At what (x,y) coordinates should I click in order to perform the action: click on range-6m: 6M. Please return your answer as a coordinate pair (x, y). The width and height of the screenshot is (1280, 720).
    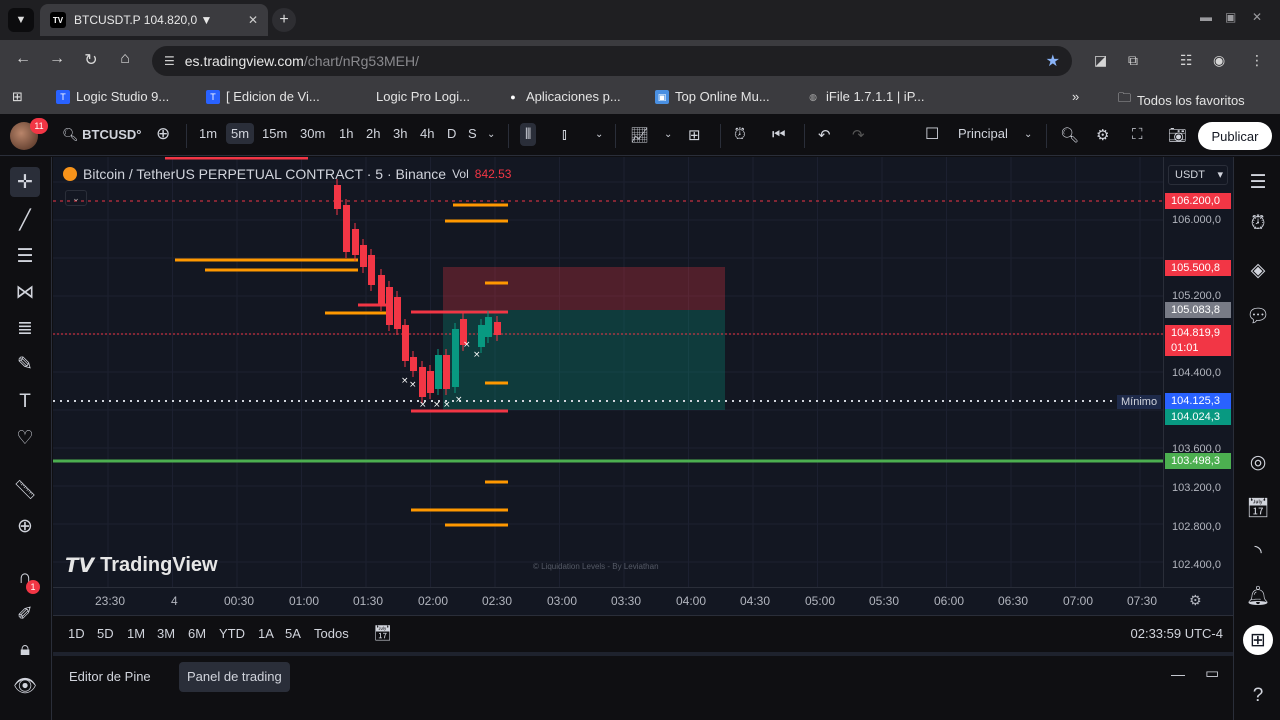
    Looking at the image, I should click on (197, 633).